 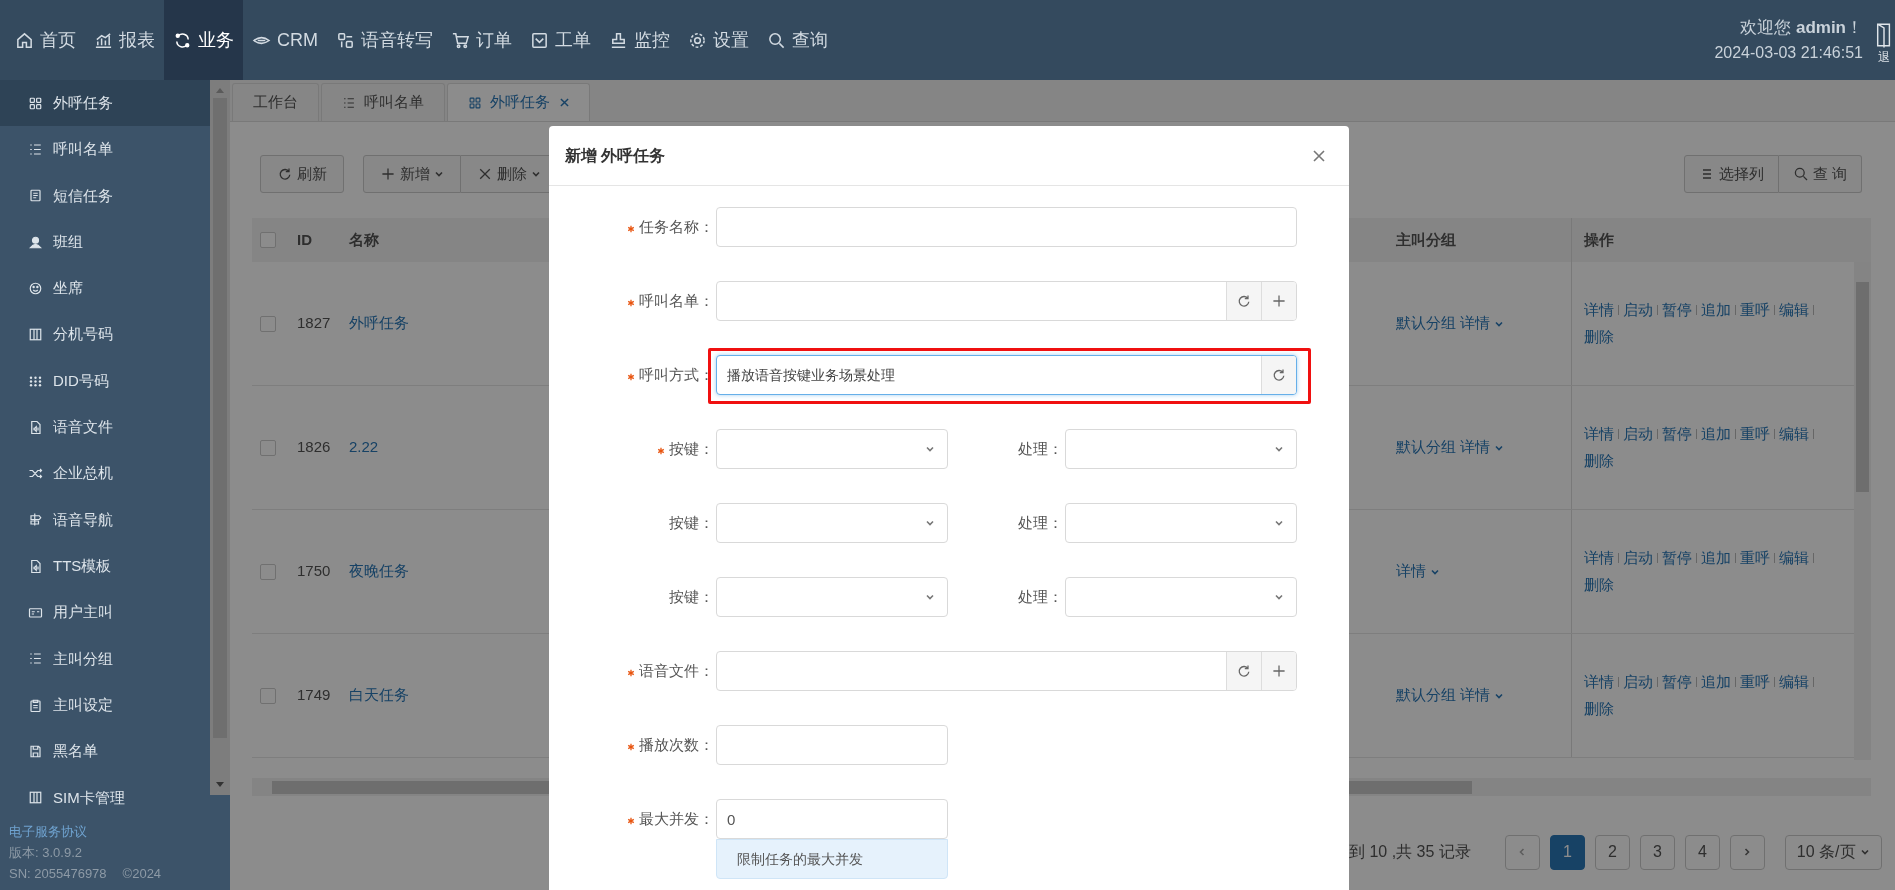 What do you see at coordinates (105, 566) in the screenshot?
I see `sidebar-item: TTS模板` at bounding box center [105, 566].